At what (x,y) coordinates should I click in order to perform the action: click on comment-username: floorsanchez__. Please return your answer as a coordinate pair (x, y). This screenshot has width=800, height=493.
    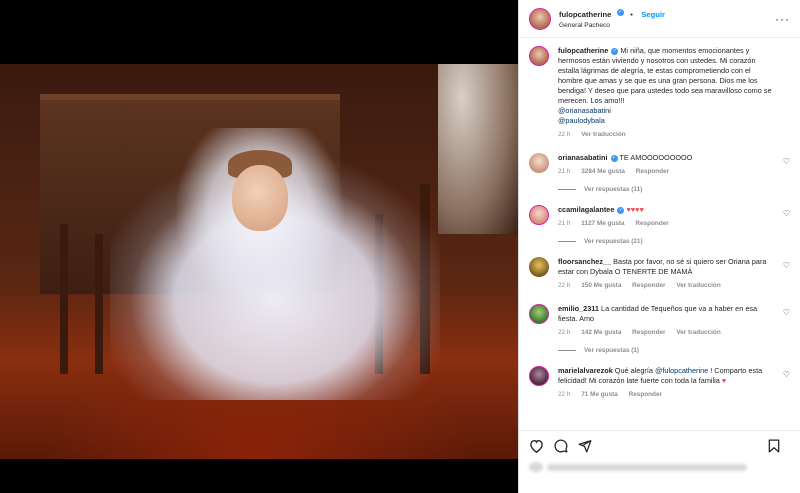
    Looking at the image, I should click on (584, 261).